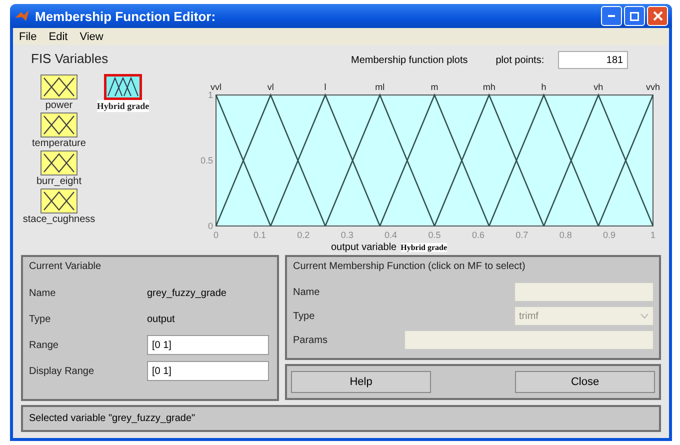 This screenshot has width=680, height=445. I want to click on field-label: Range, so click(44, 345).